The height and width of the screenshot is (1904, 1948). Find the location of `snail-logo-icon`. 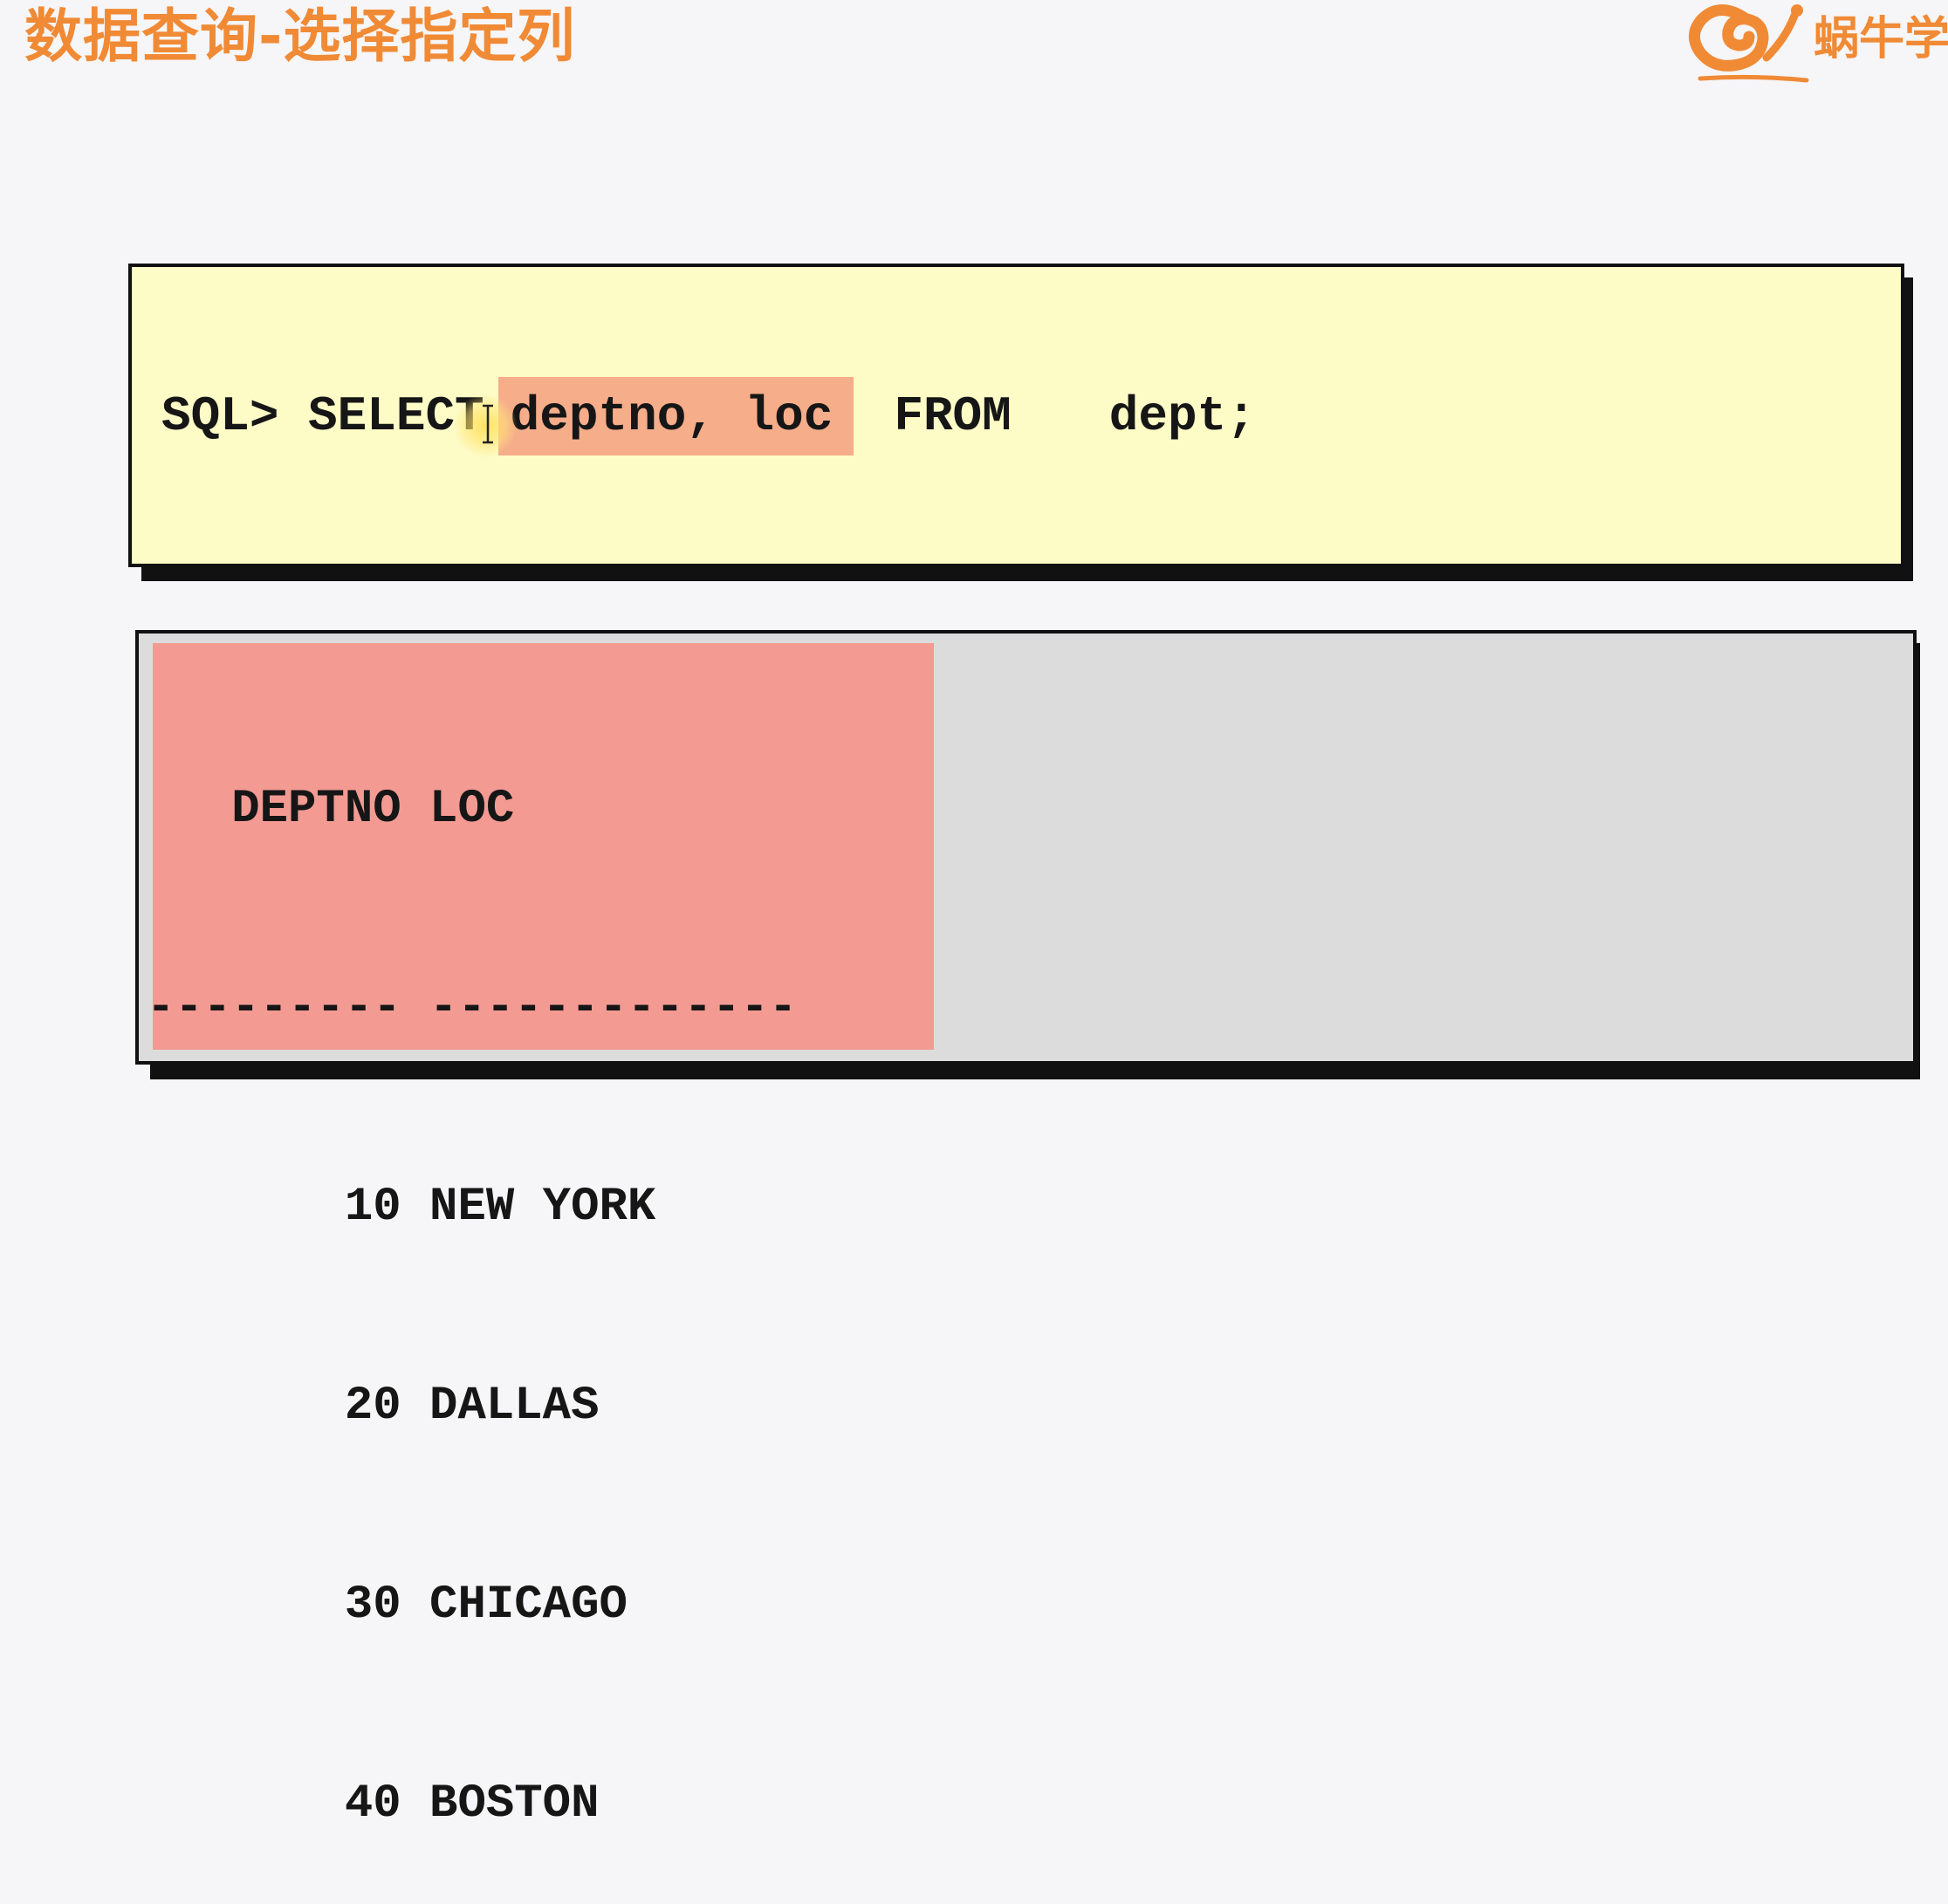

snail-logo-icon is located at coordinates (1749, 43).